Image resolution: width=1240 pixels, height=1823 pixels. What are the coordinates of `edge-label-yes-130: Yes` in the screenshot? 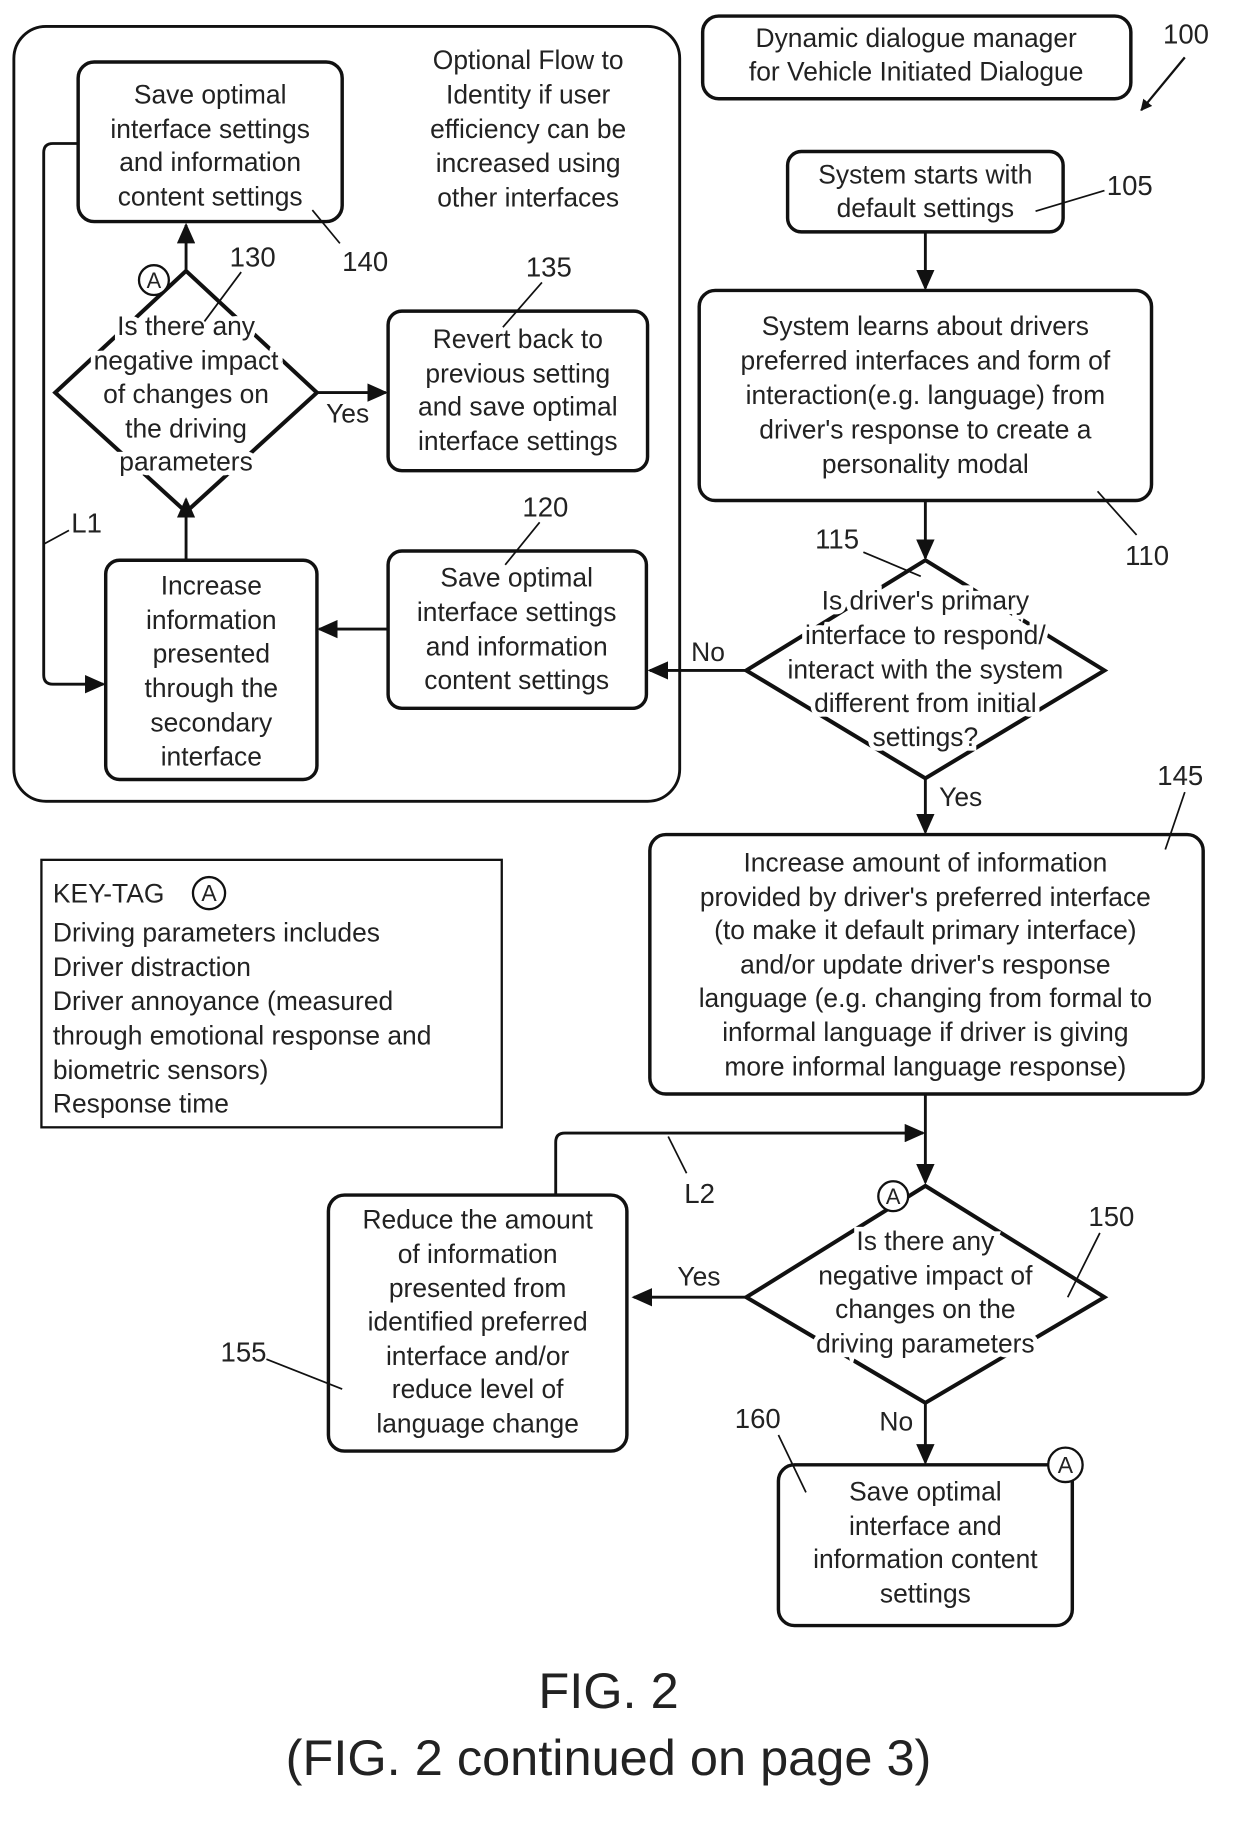 It's located at (347, 413).